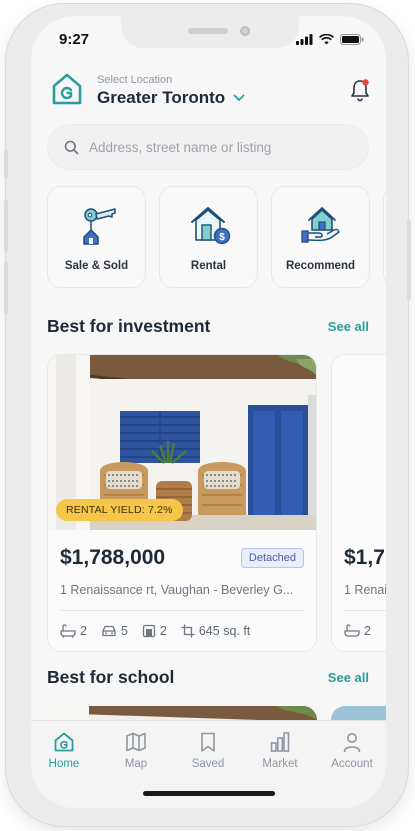  What do you see at coordinates (280, 742) in the screenshot?
I see `bar-chart-icon` at bounding box center [280, 742].